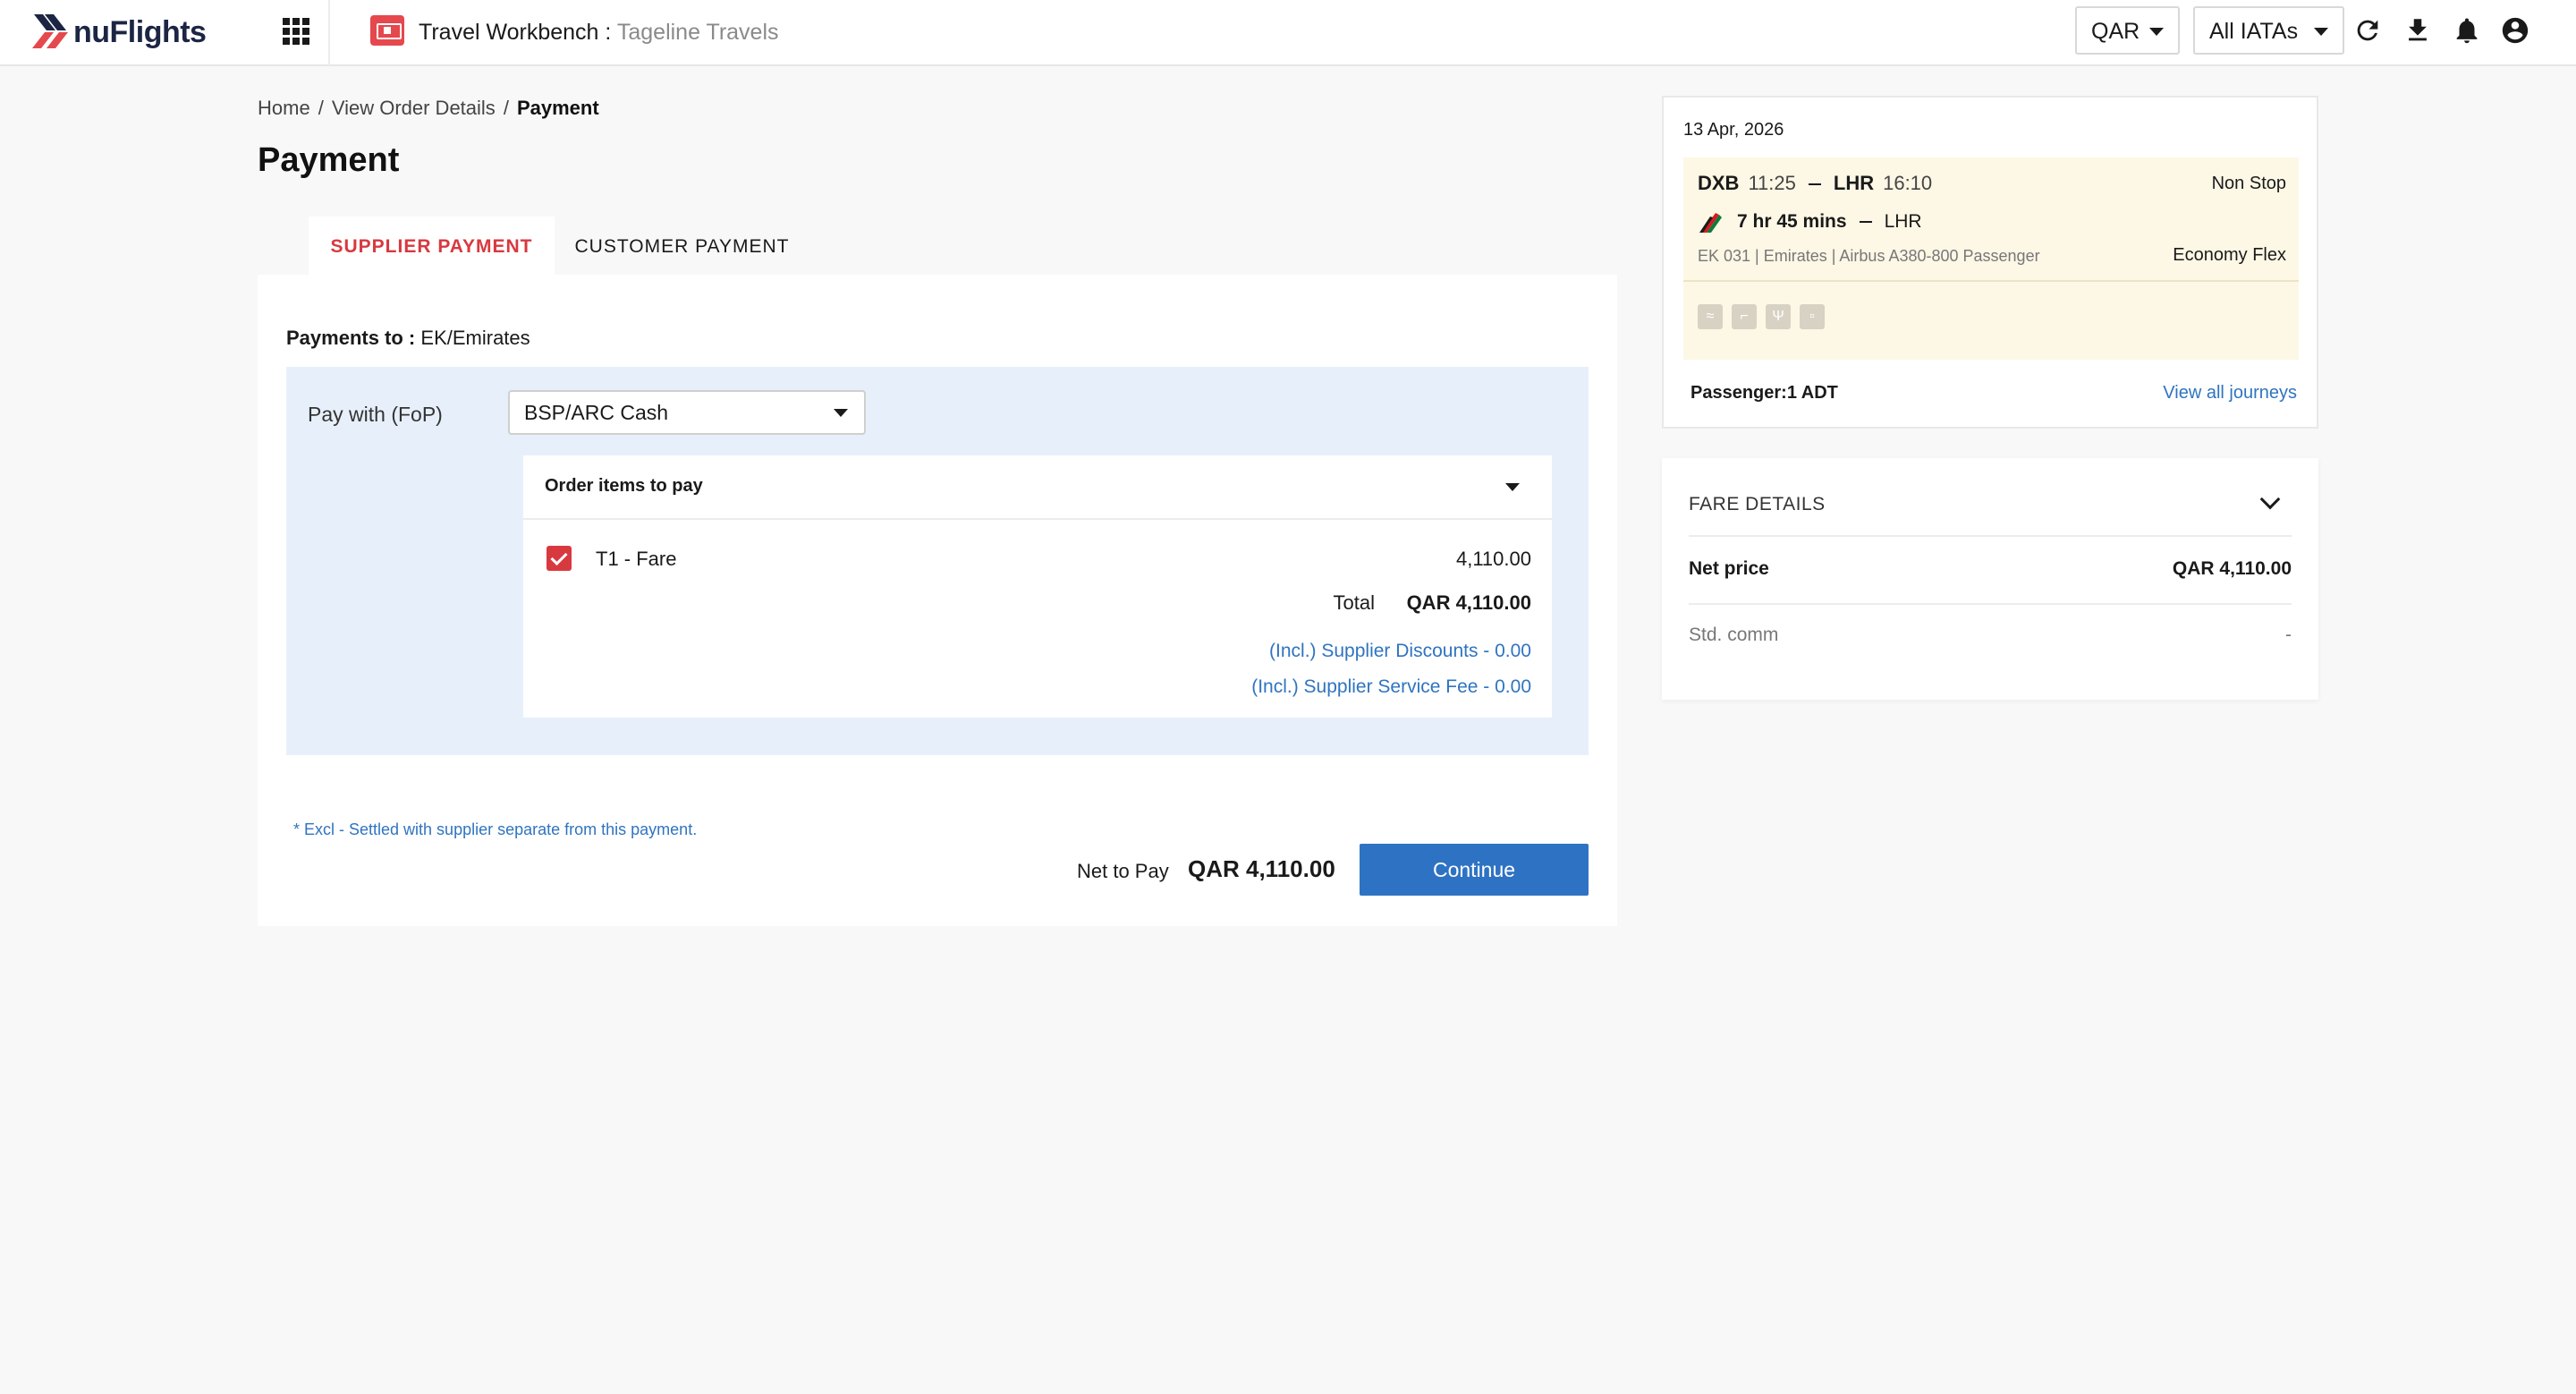  What do you see at coordinates (1757, 504) in the screenshot?
I see `fare-details-title: FARE DETAILS` at bounding box center [1757, 504].